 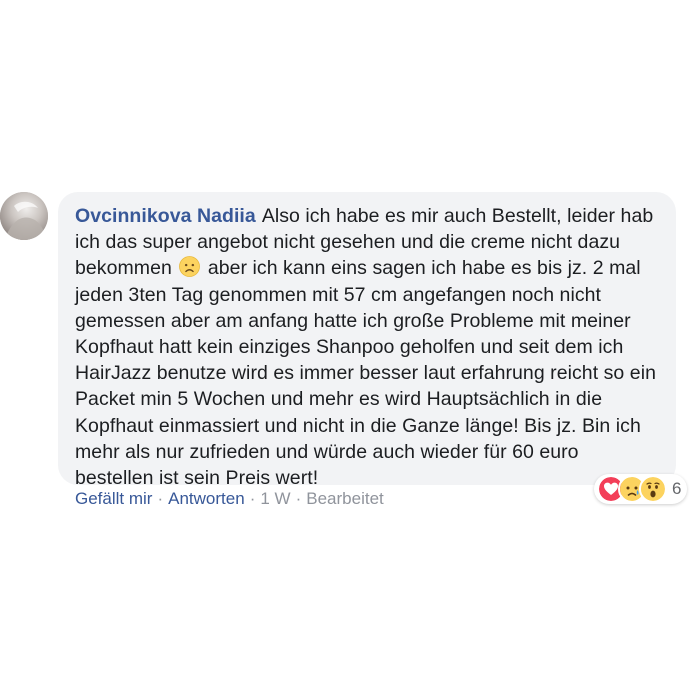 I want to click on reply-link: Antworten, so click(x=206, y=498).